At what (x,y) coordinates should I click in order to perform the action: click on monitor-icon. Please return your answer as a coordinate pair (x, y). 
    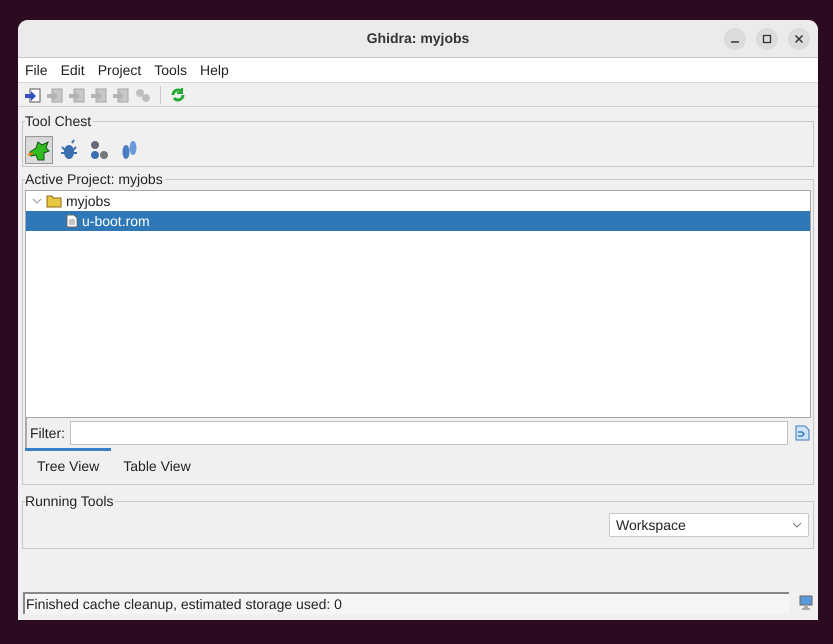
    Looking at the image, I should click on (806, 603).